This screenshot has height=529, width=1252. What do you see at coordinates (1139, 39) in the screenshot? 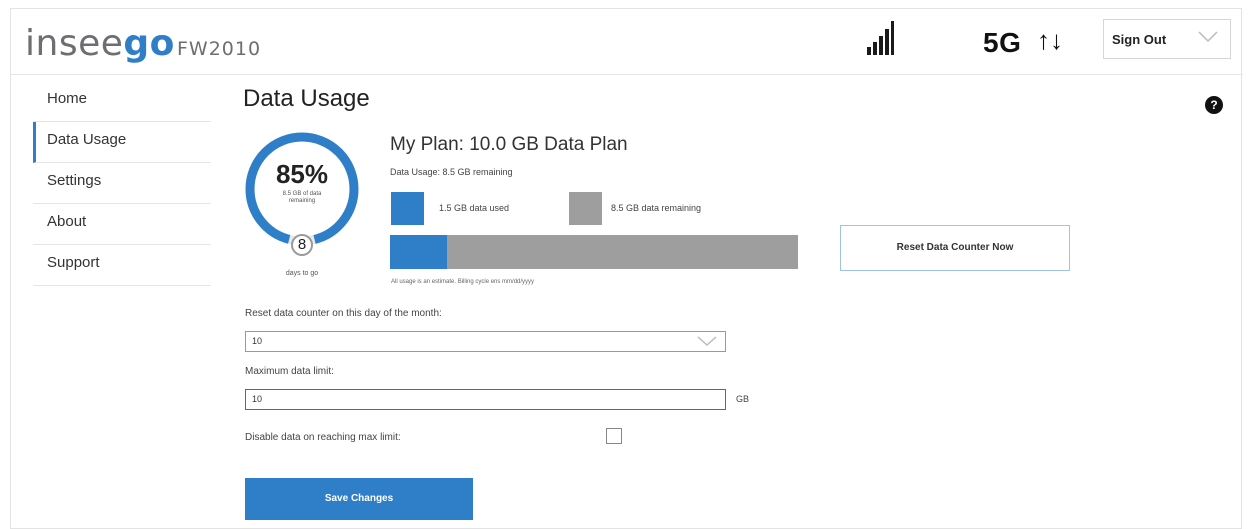
I see `sign-out-label: Sign Out` at bounding box center [1139, 39].